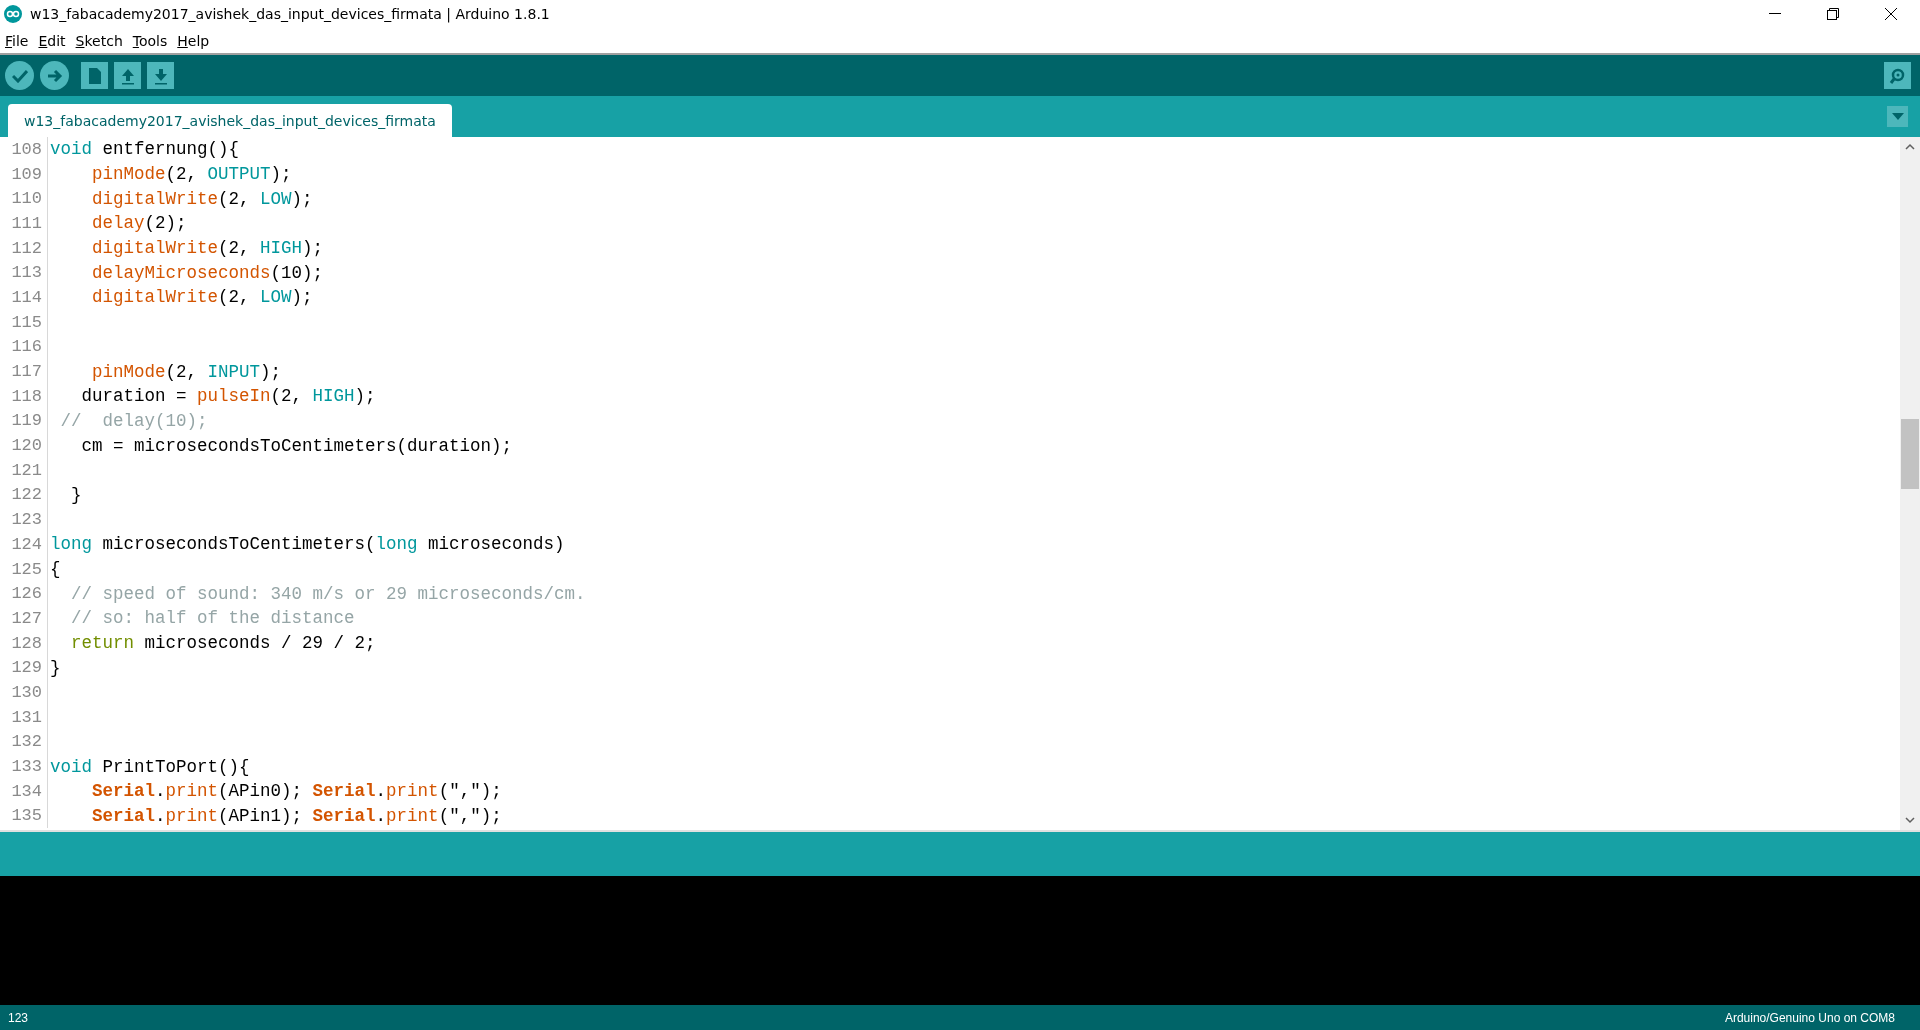 The image size is (1920, 1030). What do you see at coordinates (24, 519) in the screenshot?
I see `line-number: 123` at bounding box center [24, 519].